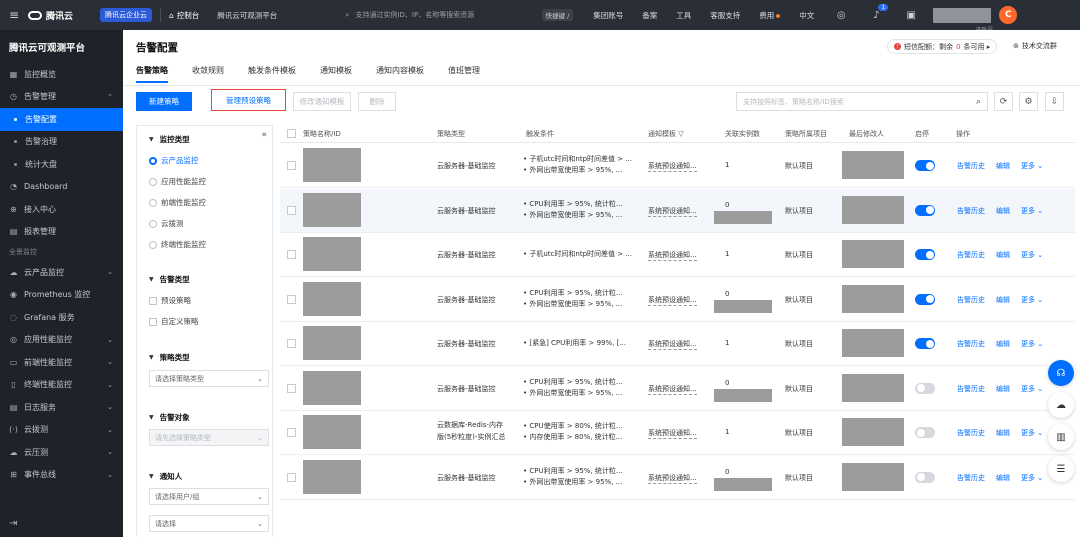 The image size is (1080, 537). What do you see at coordinates (942, 46) in the screenshot?
I see `sms-quota-badge: ! 短信配额：剩余 0 条可用 ▸` at bounding box center [942, 46].